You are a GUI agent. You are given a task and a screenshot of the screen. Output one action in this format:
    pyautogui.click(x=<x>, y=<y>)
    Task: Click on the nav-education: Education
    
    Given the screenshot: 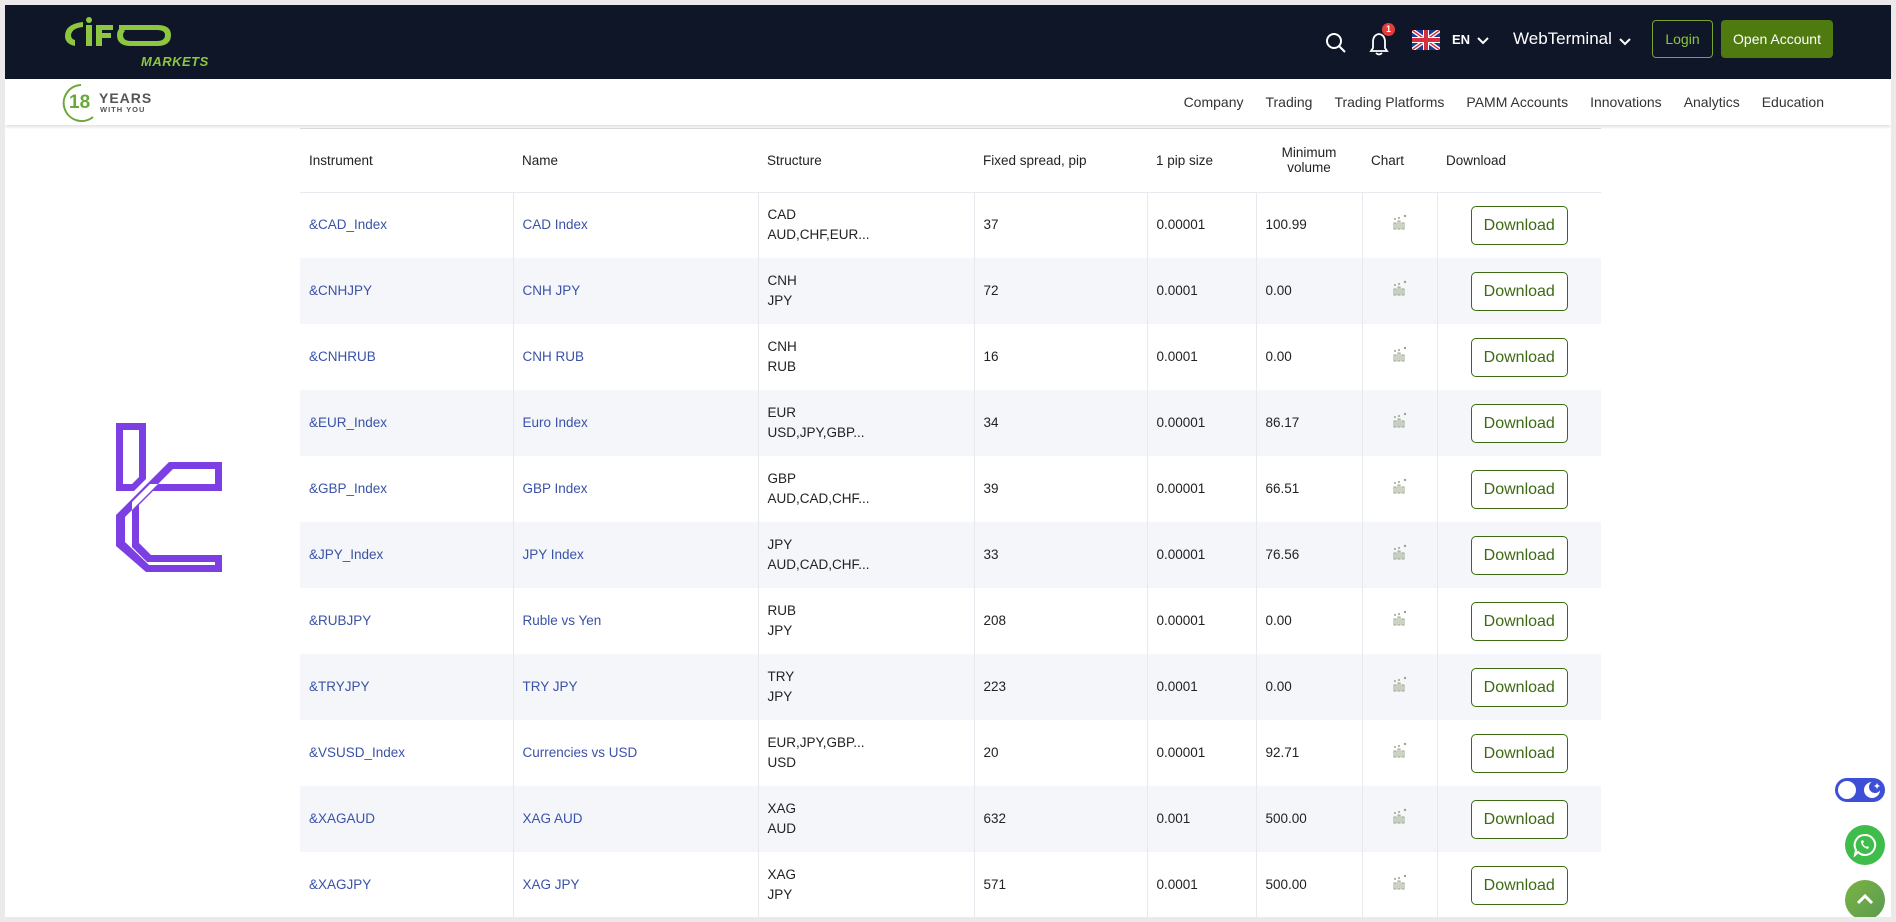 What is the action you would take?
    pyautogui.click(x=1793, y=102)
    